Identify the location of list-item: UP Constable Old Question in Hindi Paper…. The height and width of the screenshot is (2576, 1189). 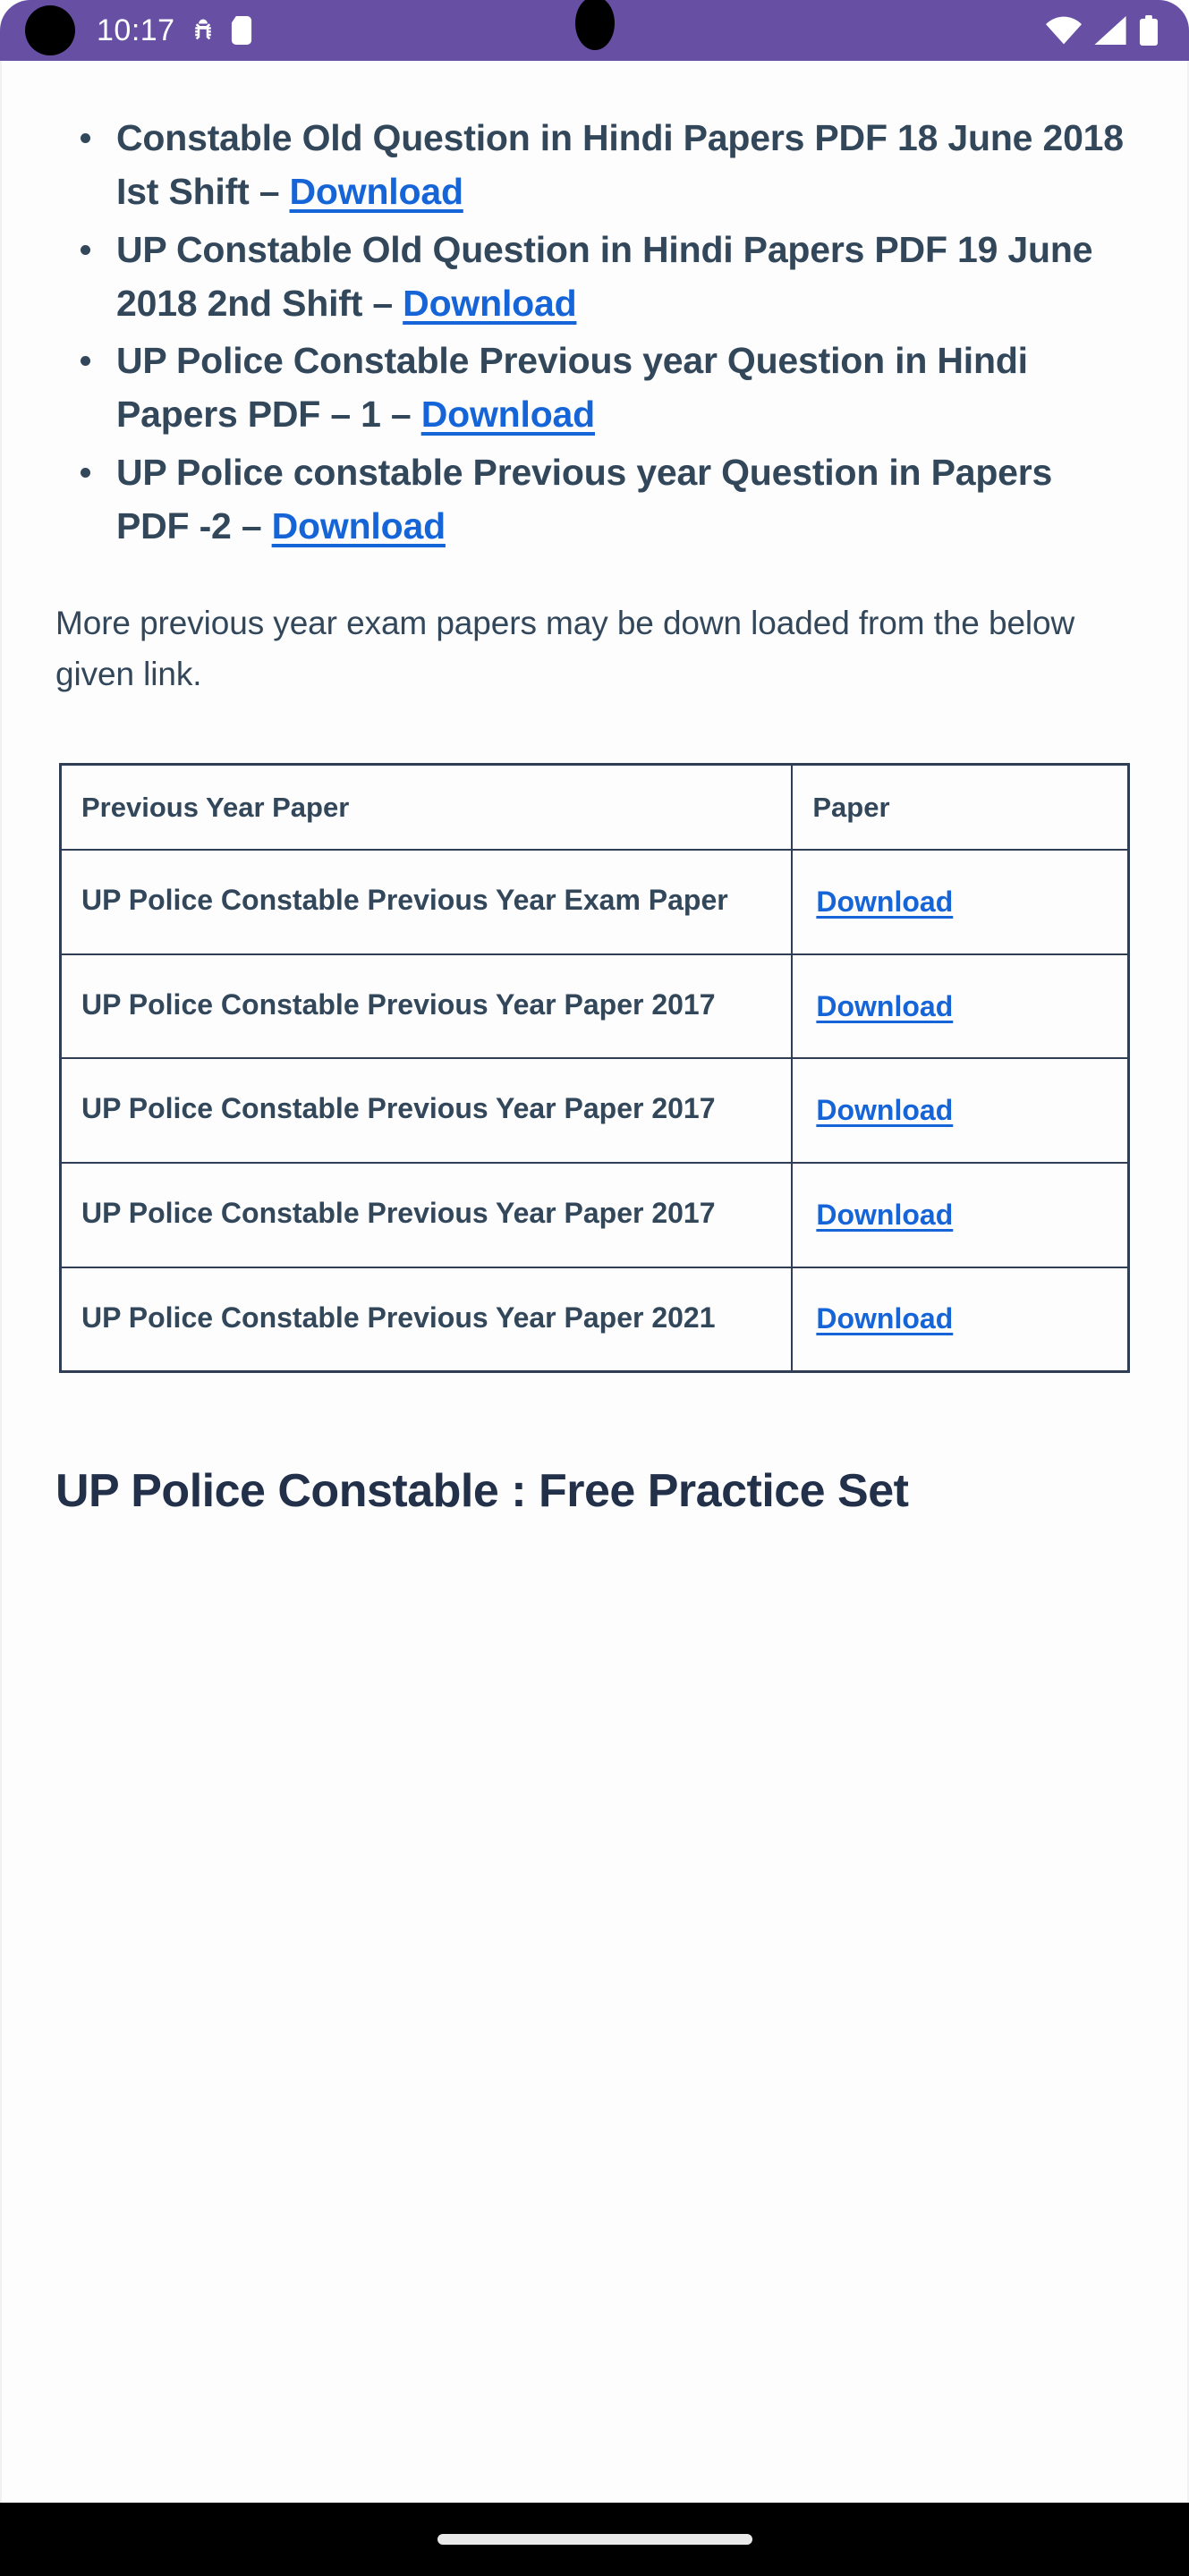
(594, 277).